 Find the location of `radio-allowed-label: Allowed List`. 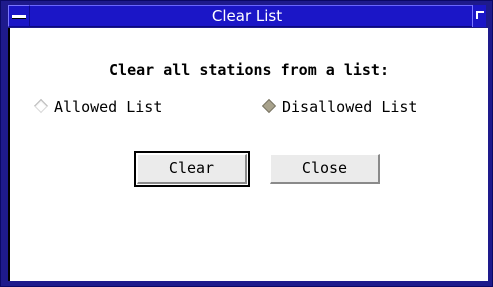

radio-allowed-label: Allowed List is located at coordinates (108, 107).